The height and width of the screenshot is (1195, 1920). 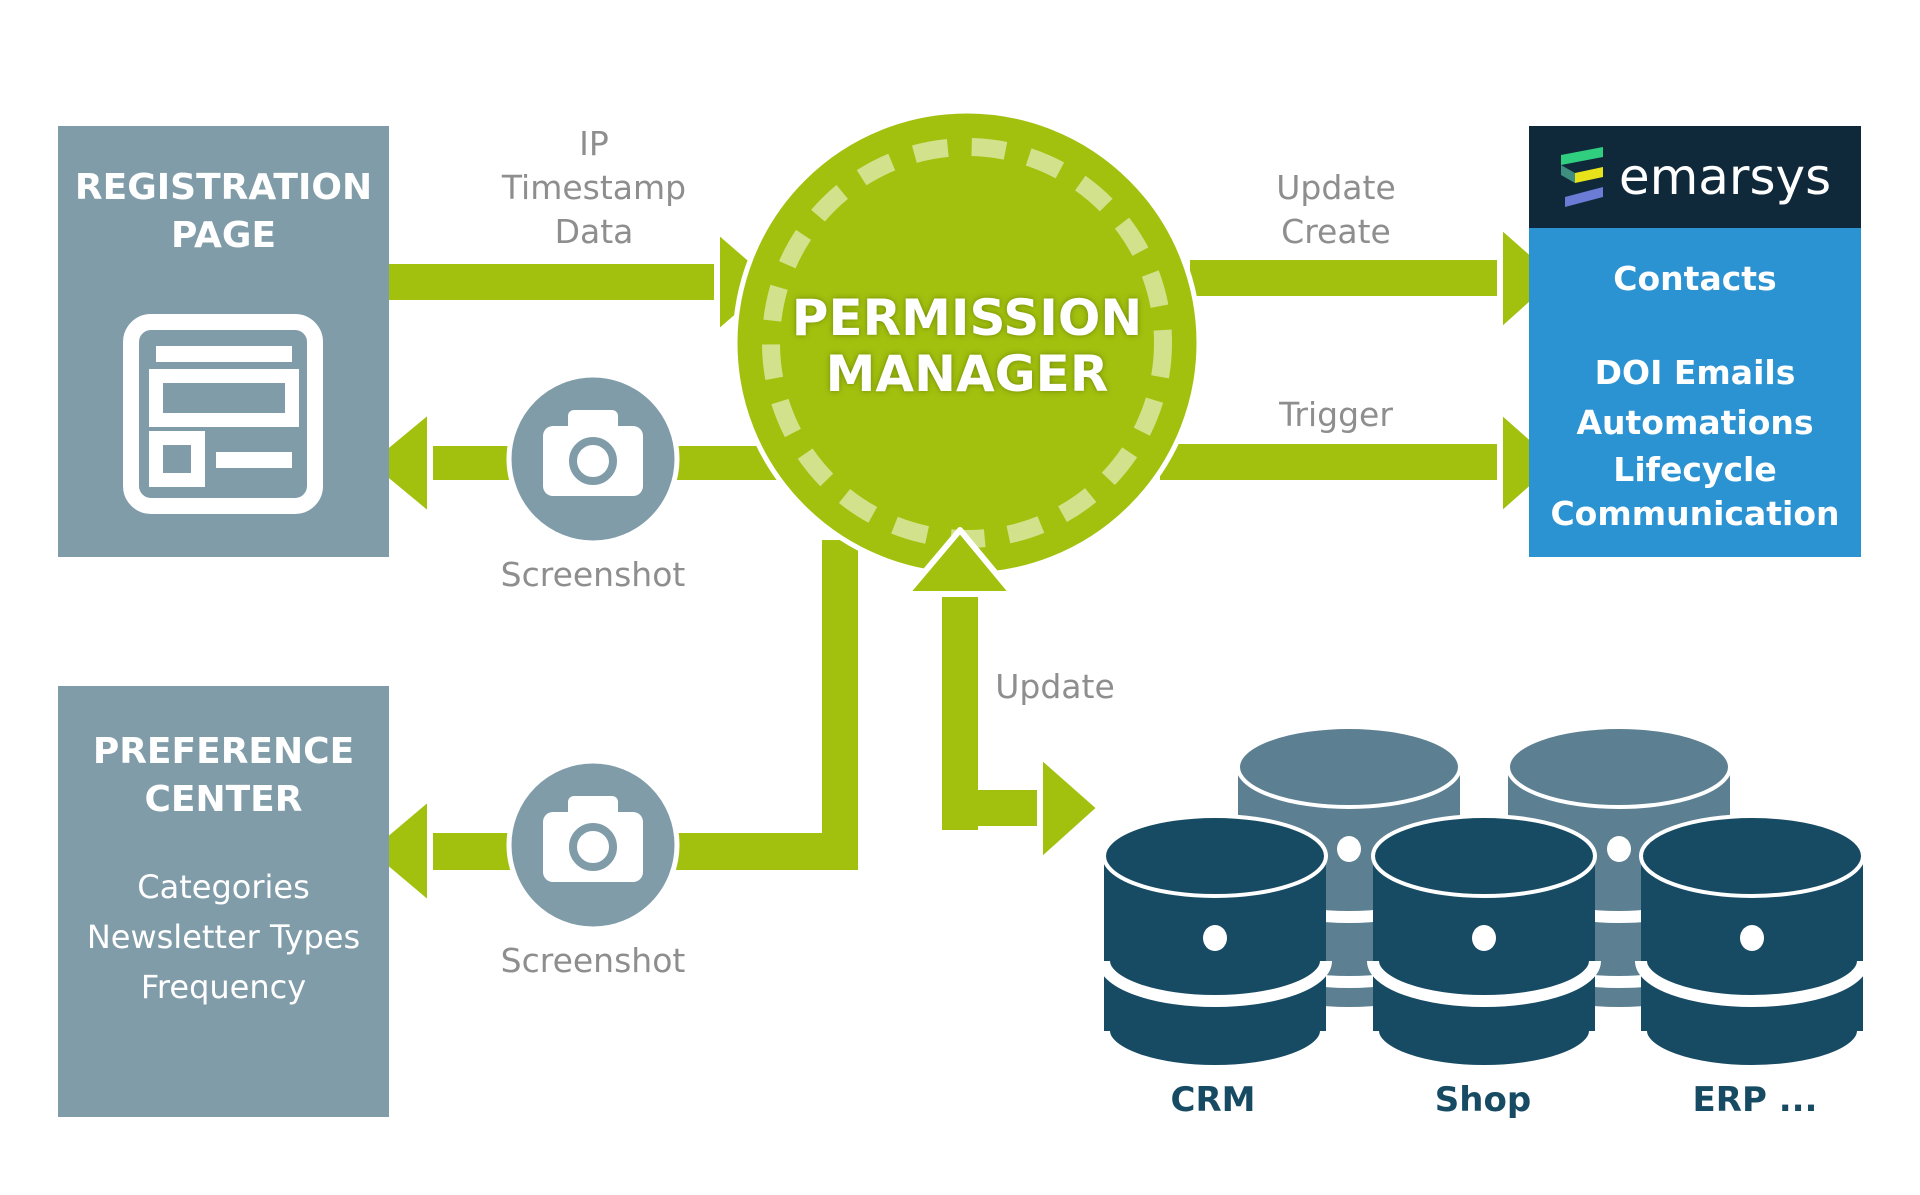 I want to click on registration-page-box: REGISTRATION PAGE, so click(x=223, y=341).